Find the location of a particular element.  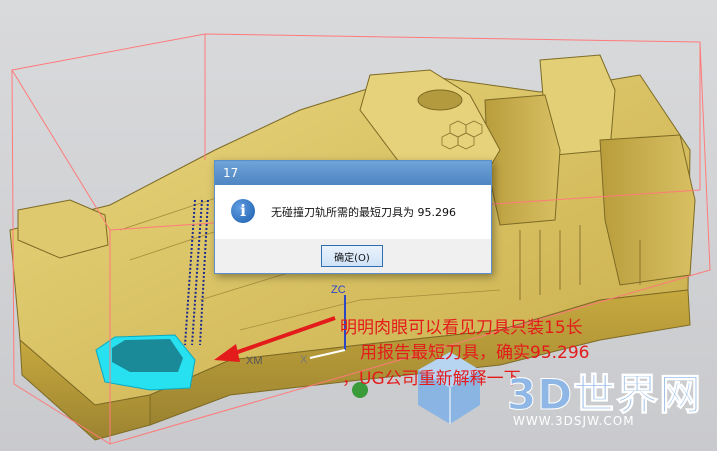

dialog-message: 无碰撞刀轨所需的最短刀具为 95.296 is located at coordinates (363, 212).